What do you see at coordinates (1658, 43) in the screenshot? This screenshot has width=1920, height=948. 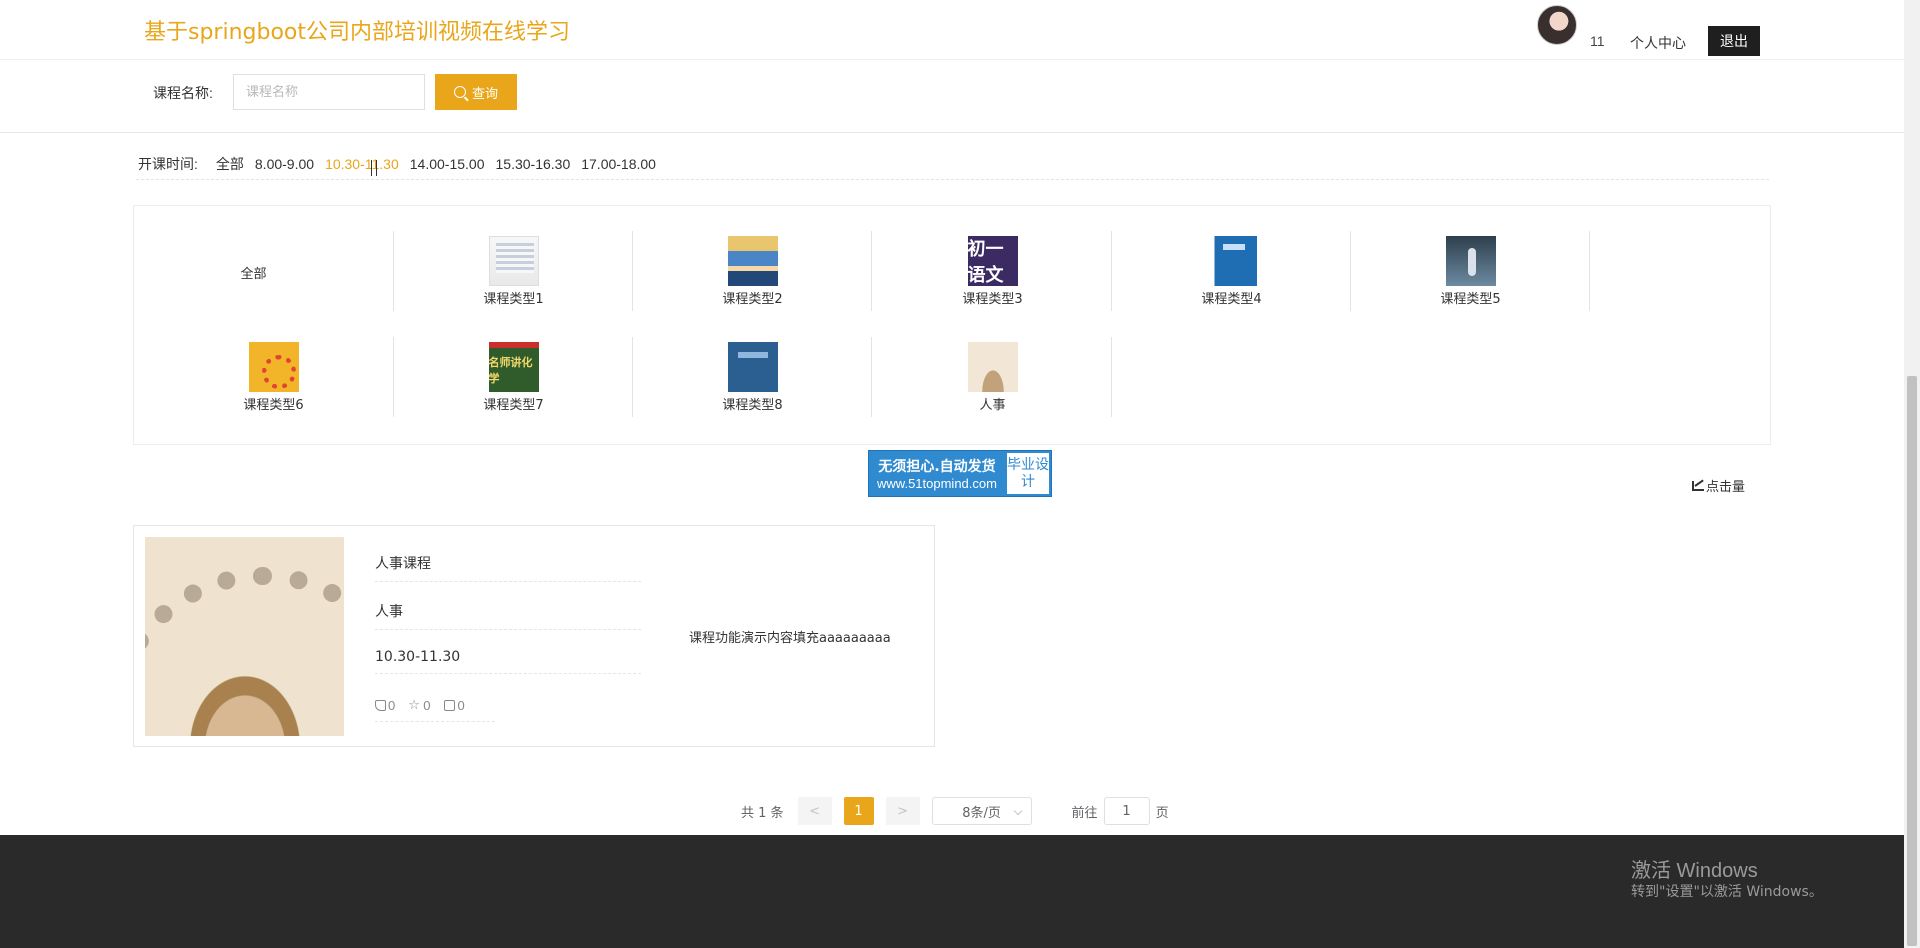 I see `personal-center-link: 个人中心` at bounding box center [1658, 43].